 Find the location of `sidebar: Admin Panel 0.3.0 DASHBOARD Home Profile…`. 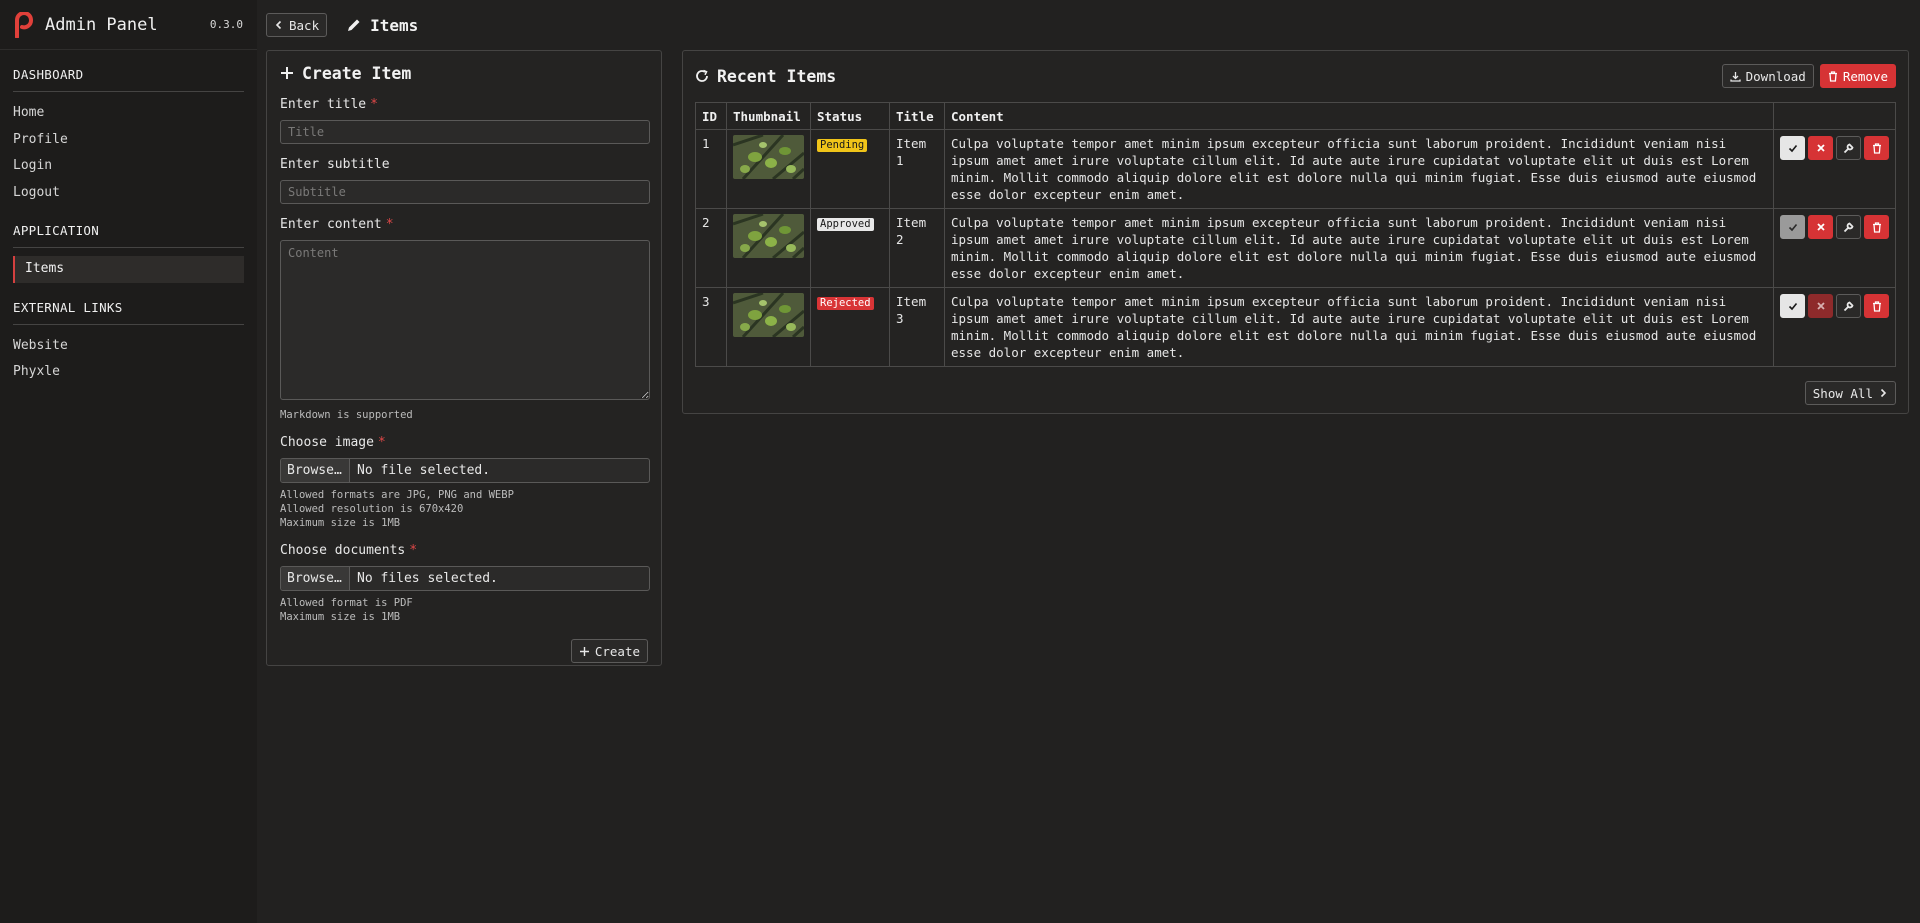

sidebar: Admin Panel 0.3.0 DASHBOARD Home Profile… is located at coordinates (128, 461).